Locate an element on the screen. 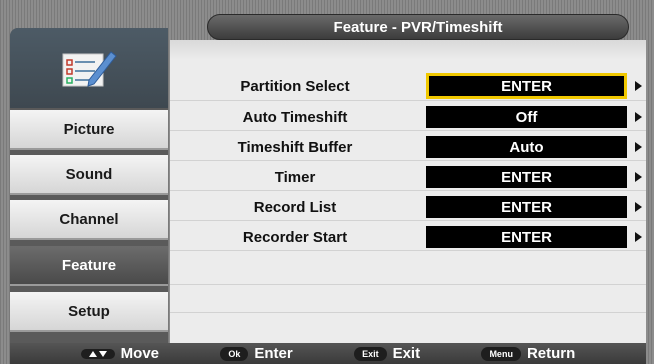  page-title: Feature - PVR/Timeshift is located at coordinates (418, 27).